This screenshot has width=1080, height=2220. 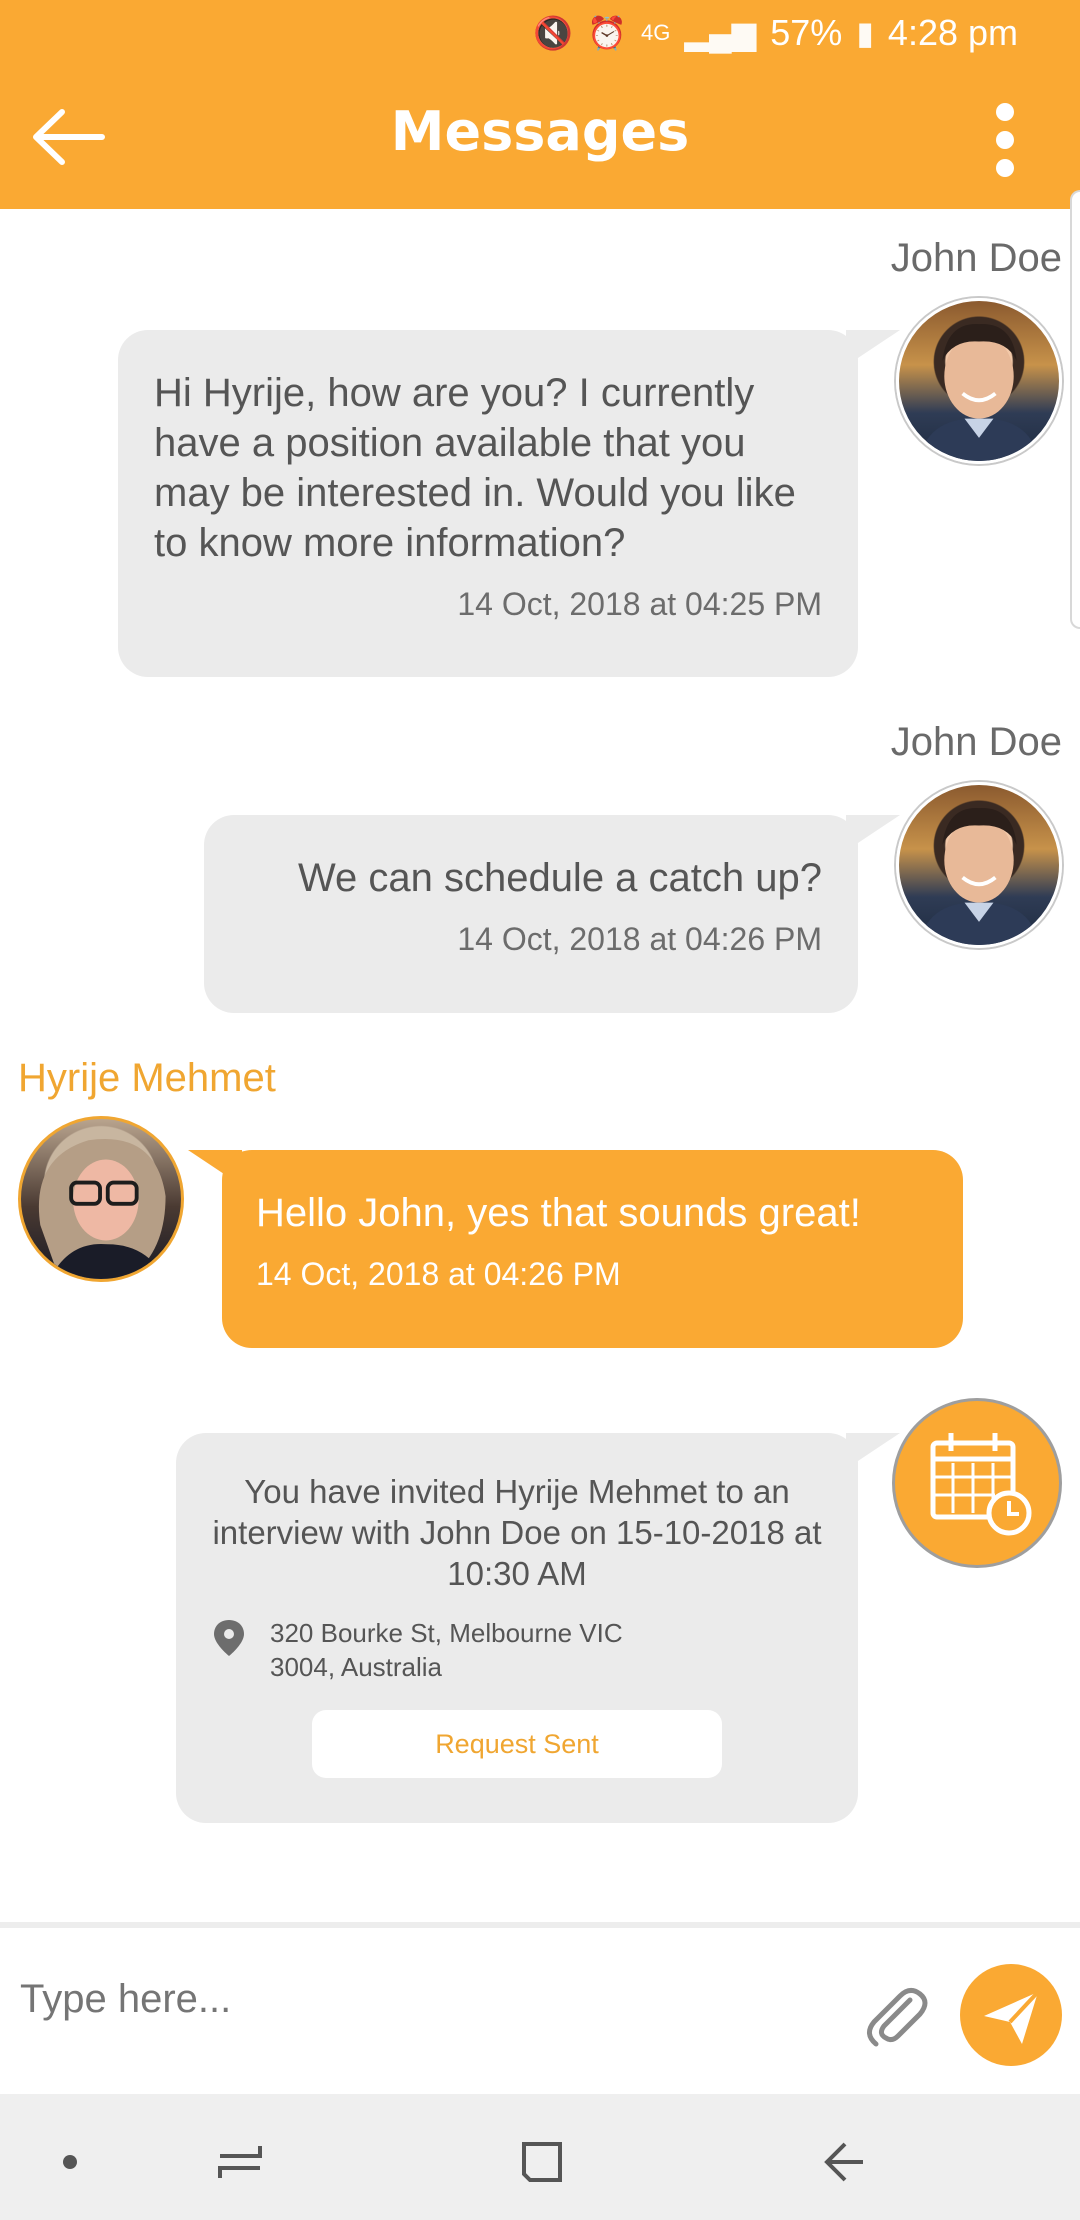 I want to click on battery-icon: ▮, so click(x=865, y=33).